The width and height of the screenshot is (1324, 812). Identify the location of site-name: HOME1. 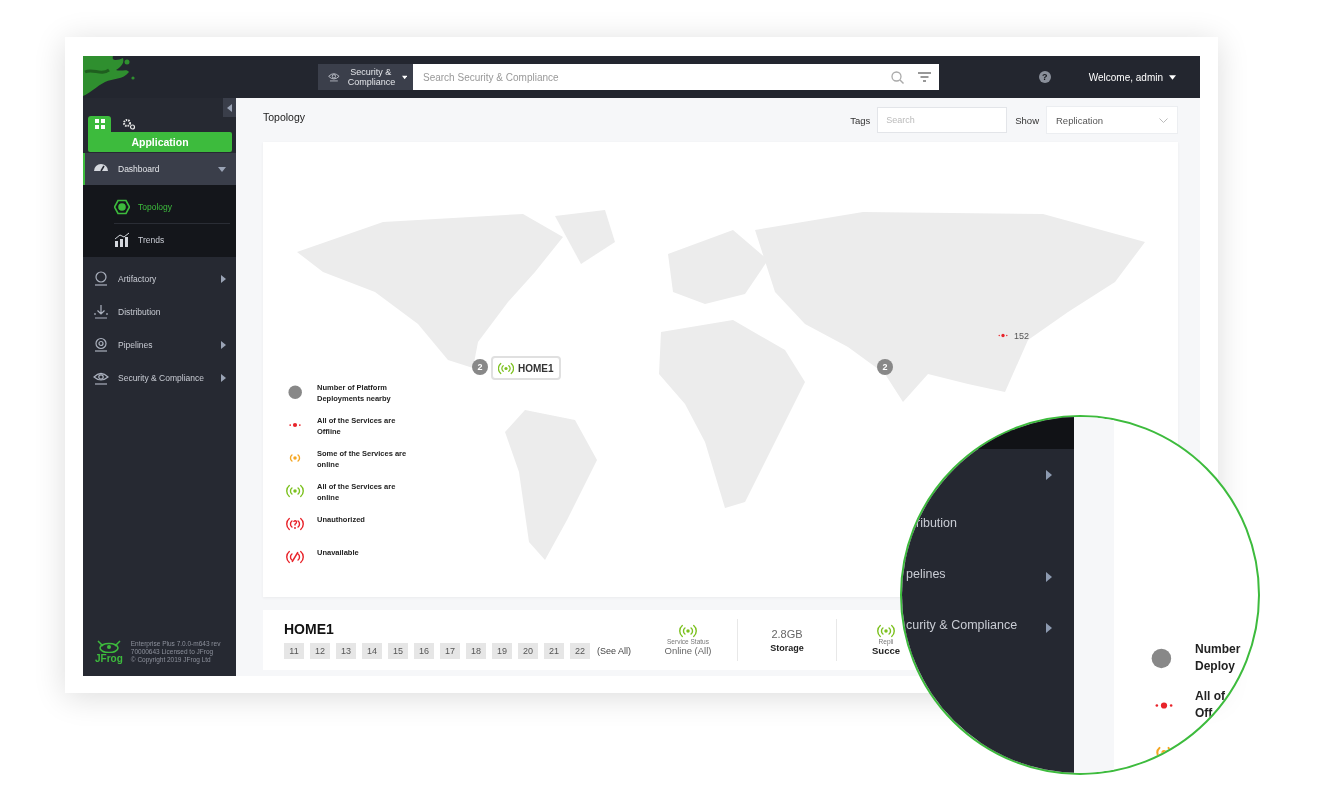
(309, 629).